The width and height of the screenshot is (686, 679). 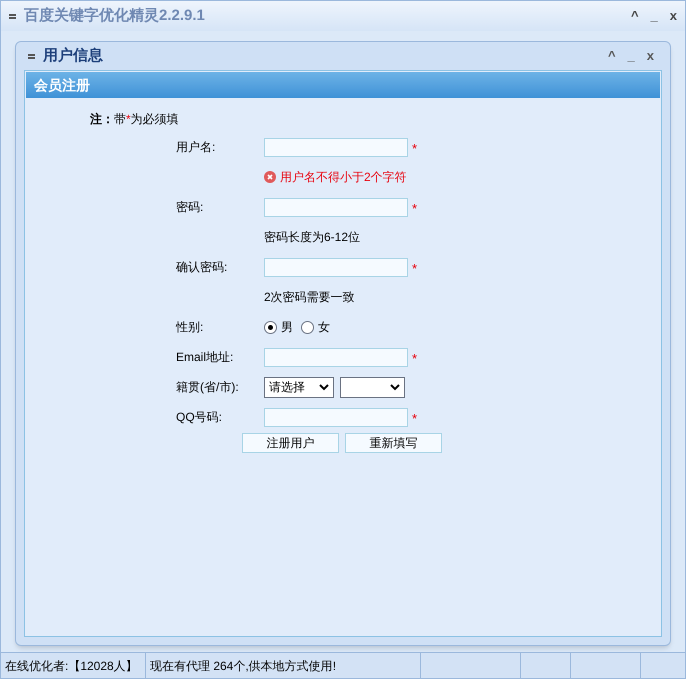 I want to click on note-label: 注：, so click(x=102, y=119).